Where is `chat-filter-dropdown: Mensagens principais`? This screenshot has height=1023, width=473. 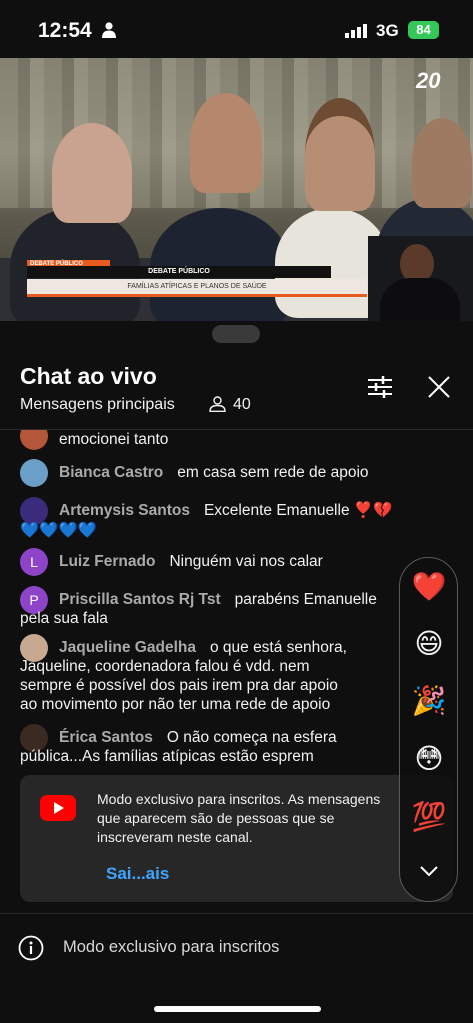 chat-filter-dropdown: Mensagens principais is located at coordinates (97, 405).